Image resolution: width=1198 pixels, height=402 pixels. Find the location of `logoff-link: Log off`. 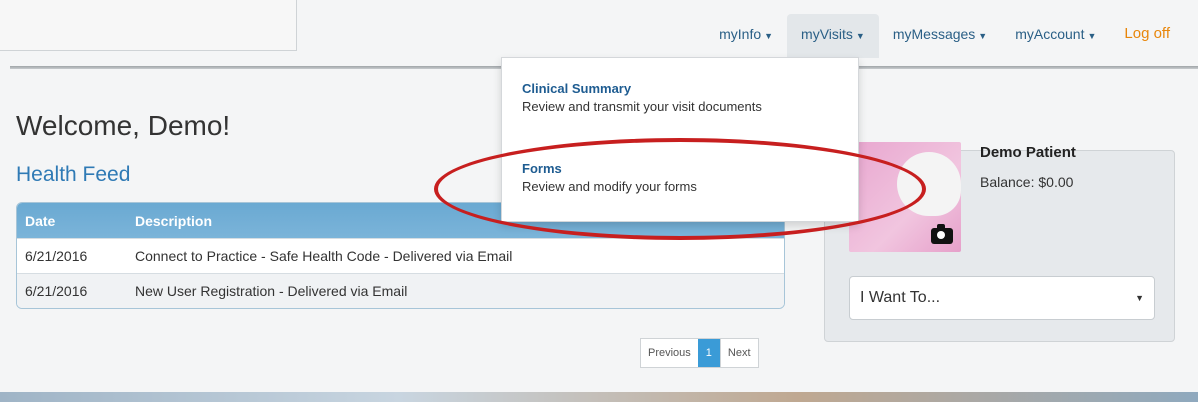

logoff-link: Log off is located at coordinates (1147, 36).